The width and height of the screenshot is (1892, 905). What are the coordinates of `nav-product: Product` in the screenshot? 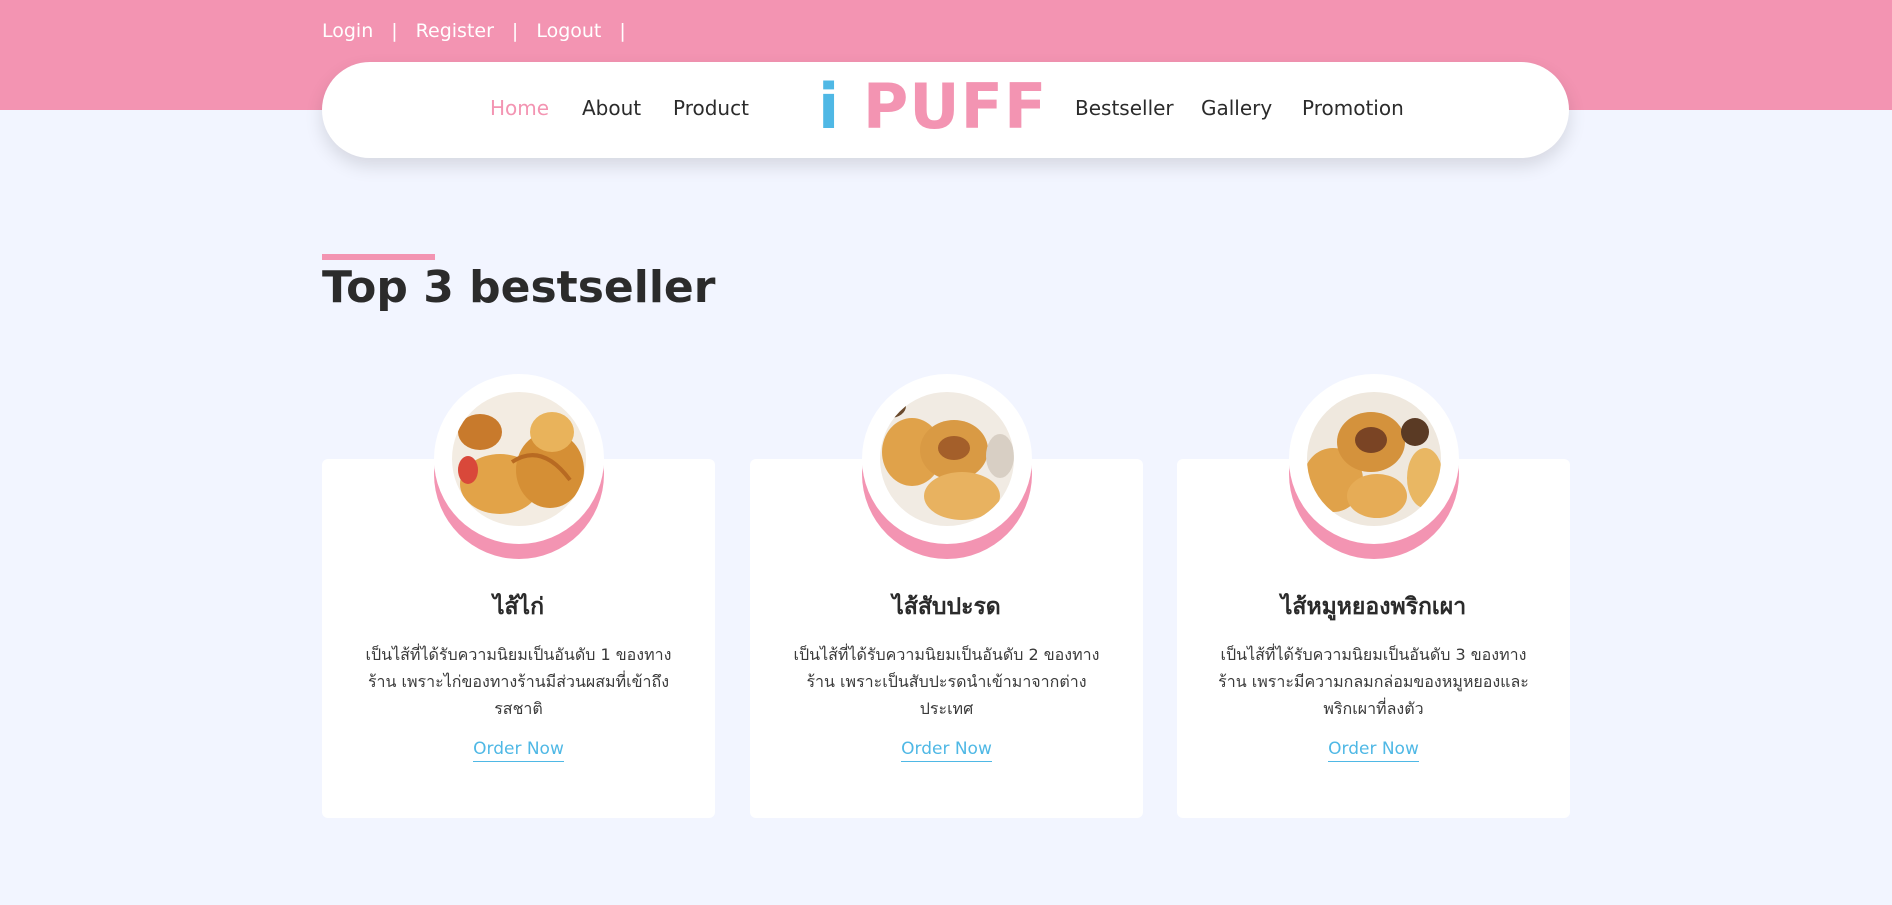 It's located at (711, 108).